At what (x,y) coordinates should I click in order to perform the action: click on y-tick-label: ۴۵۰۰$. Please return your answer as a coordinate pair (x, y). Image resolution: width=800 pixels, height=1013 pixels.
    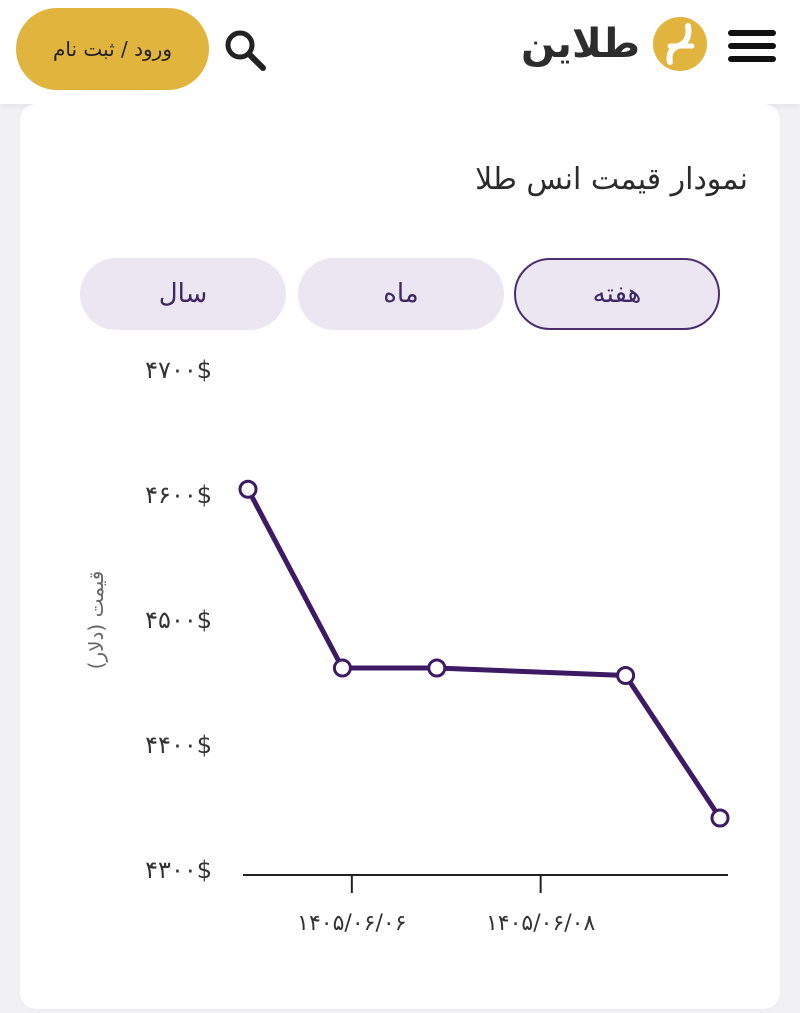
    Looking at the image, I should click on (178, 620).